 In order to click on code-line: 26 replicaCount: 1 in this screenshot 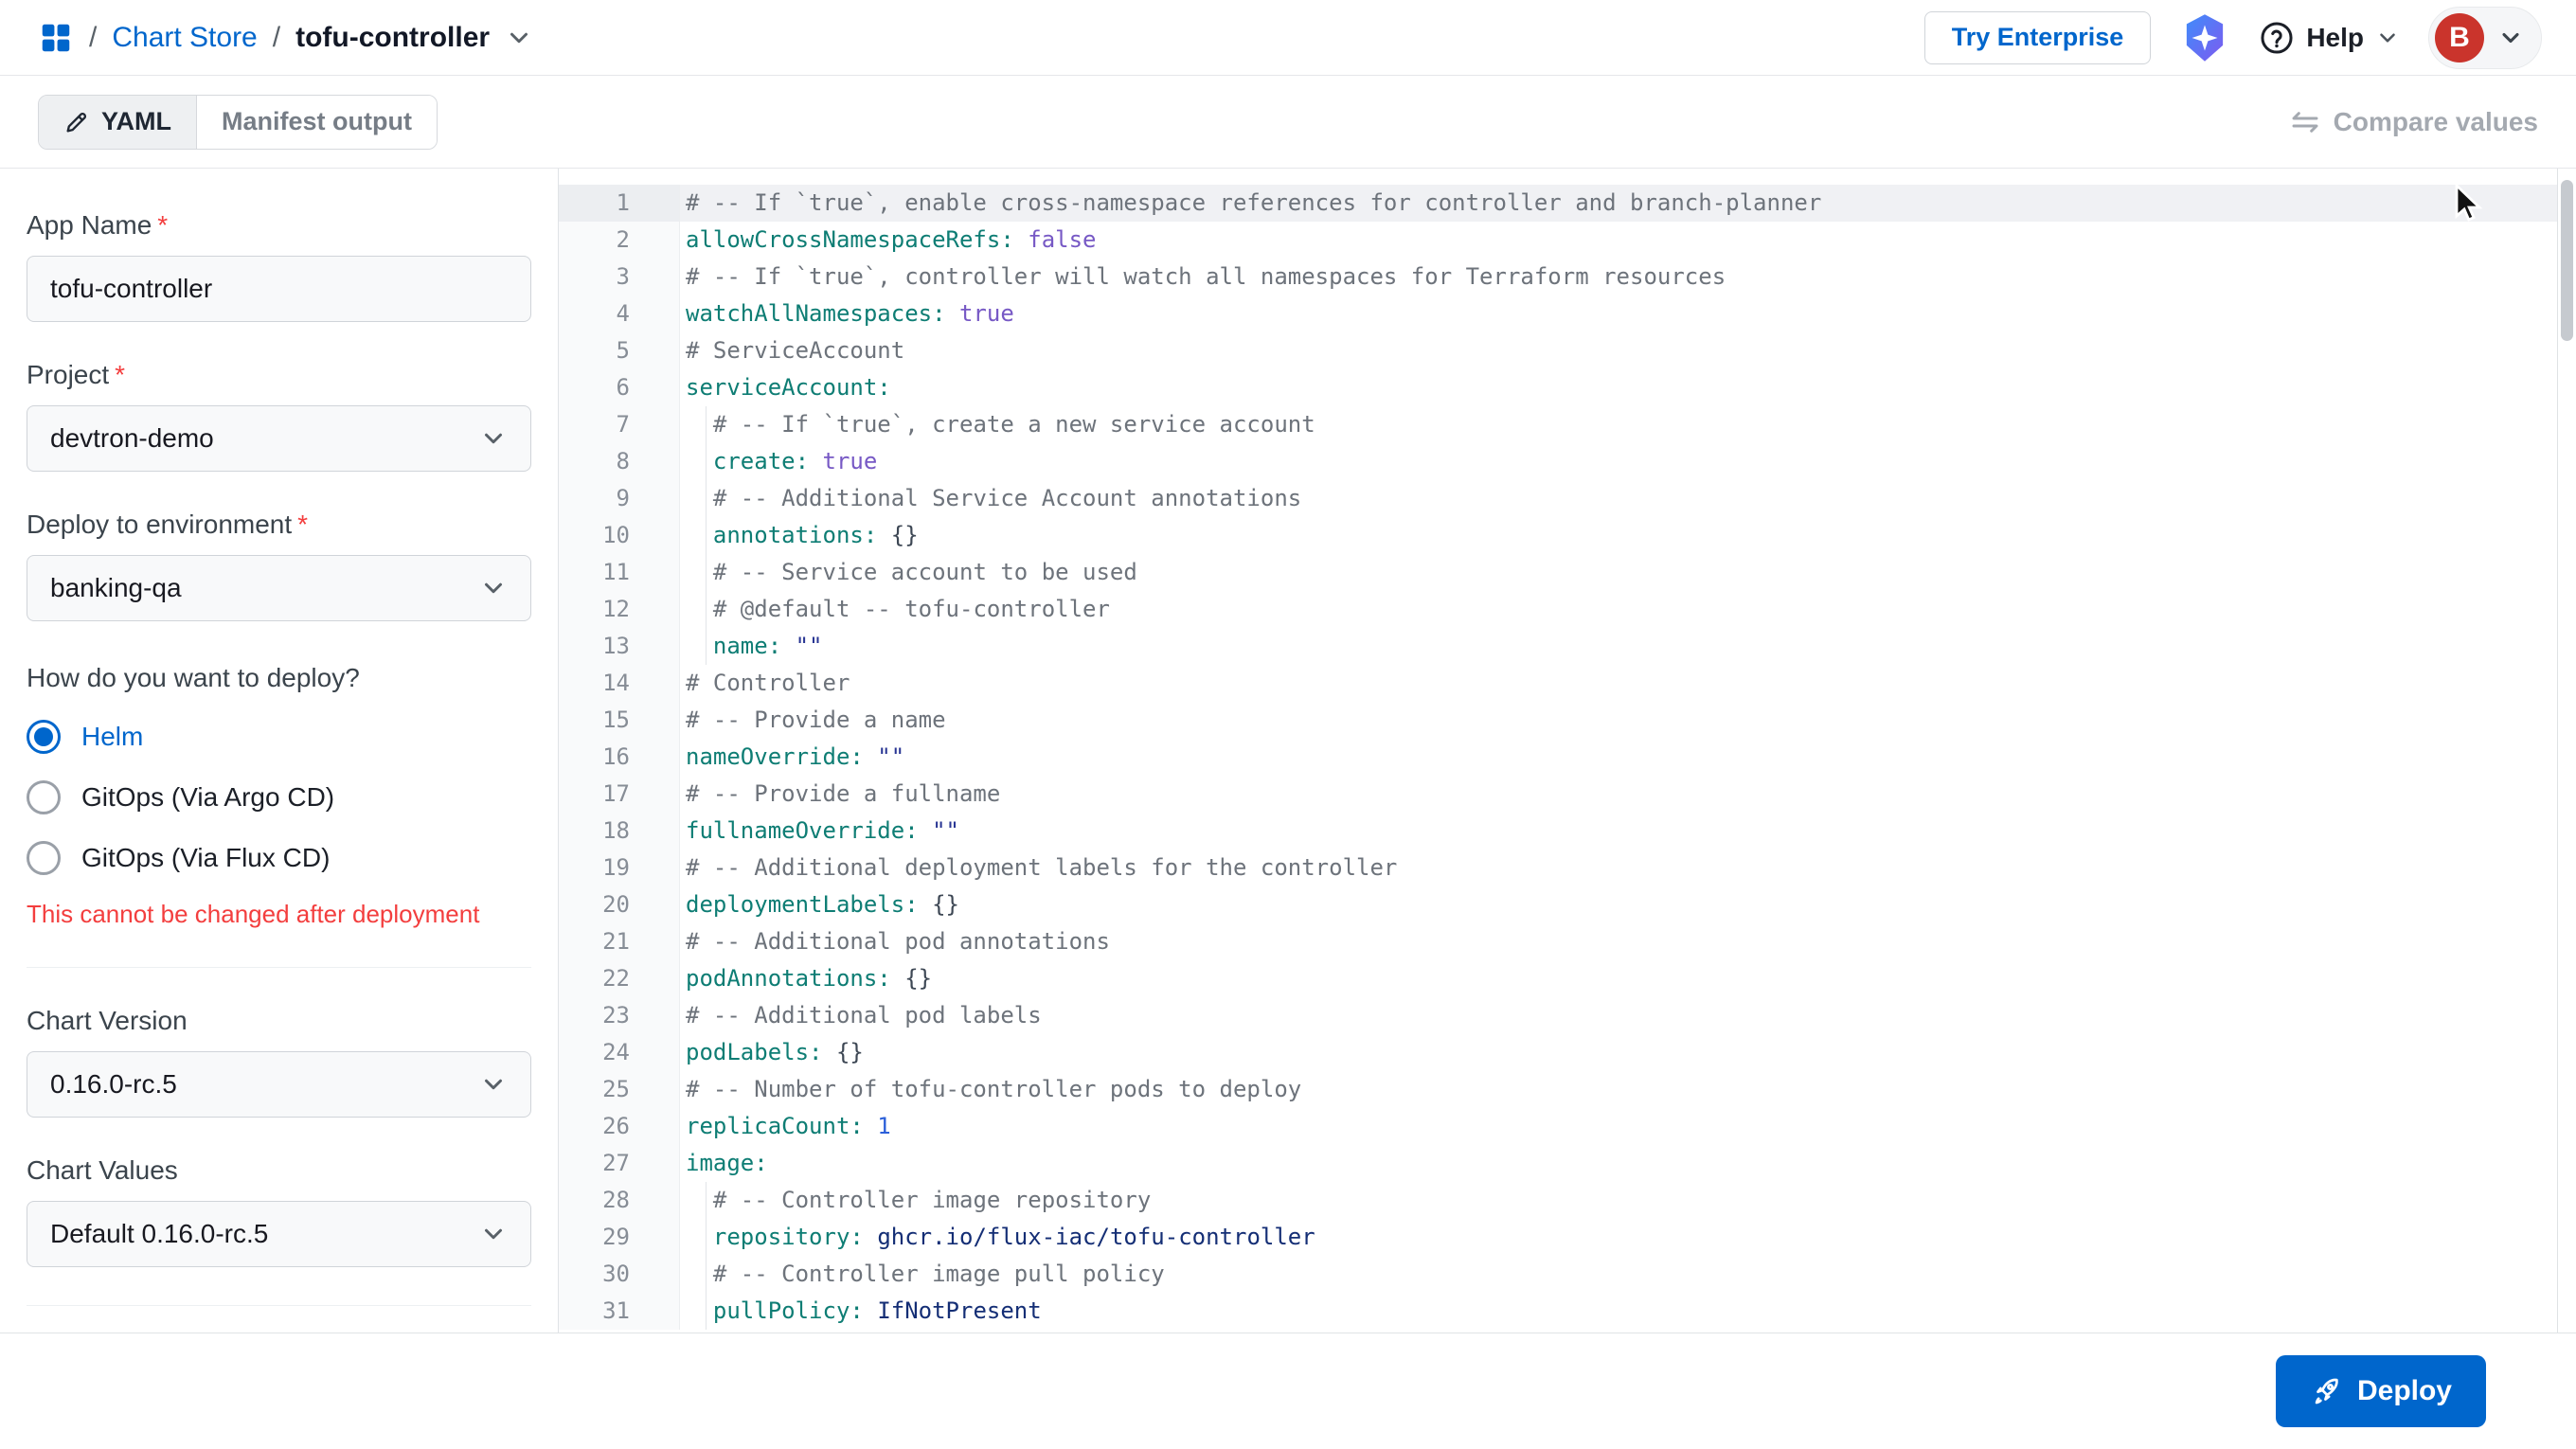, I will do `click(1558, 1126)`.